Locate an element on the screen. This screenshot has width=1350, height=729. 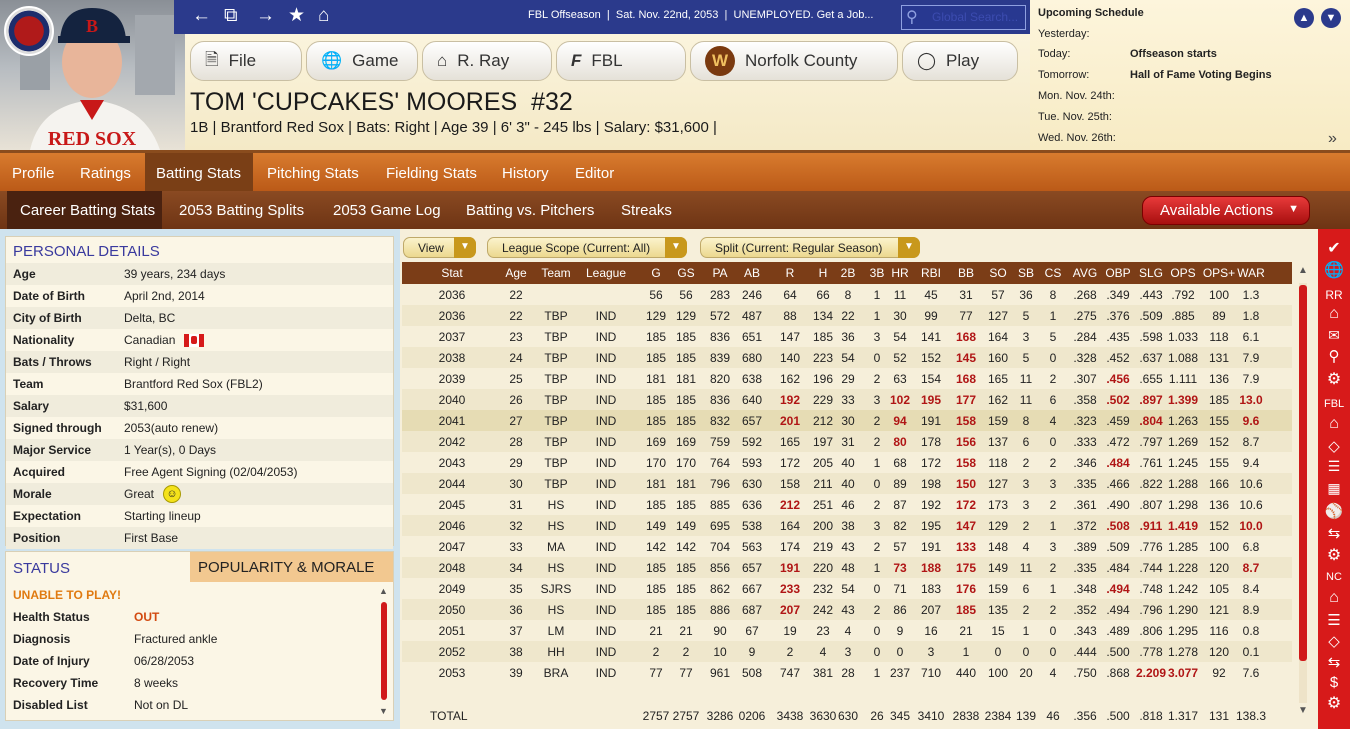
back-arrow-icon: ← is located at coordinates (201, 16).